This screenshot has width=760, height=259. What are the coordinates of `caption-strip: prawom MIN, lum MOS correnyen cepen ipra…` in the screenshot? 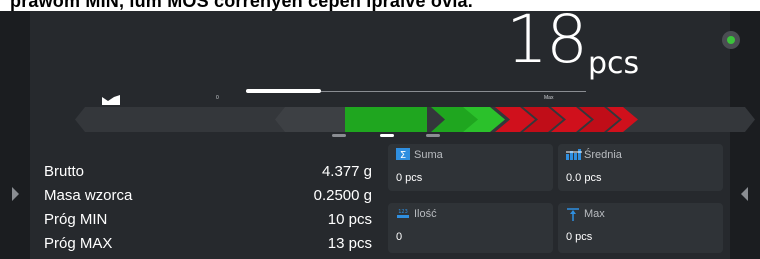 It's located at (380, 5).